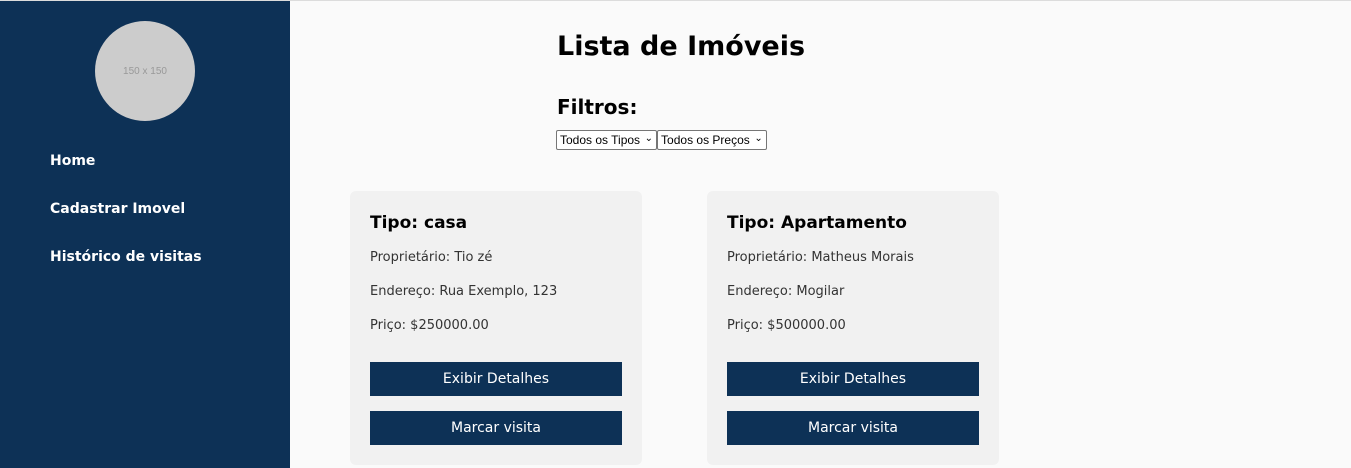  I want to click on property-price: Priço: $500000.00, so click(786, 325).